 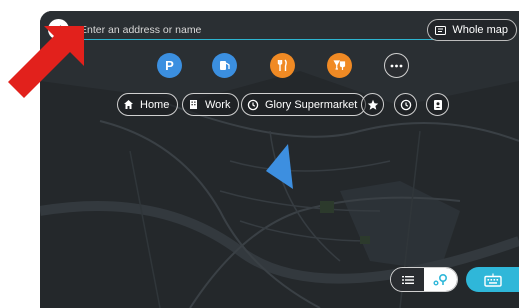 I want to click on ellipsis-icon, so click(x=396, y=65).